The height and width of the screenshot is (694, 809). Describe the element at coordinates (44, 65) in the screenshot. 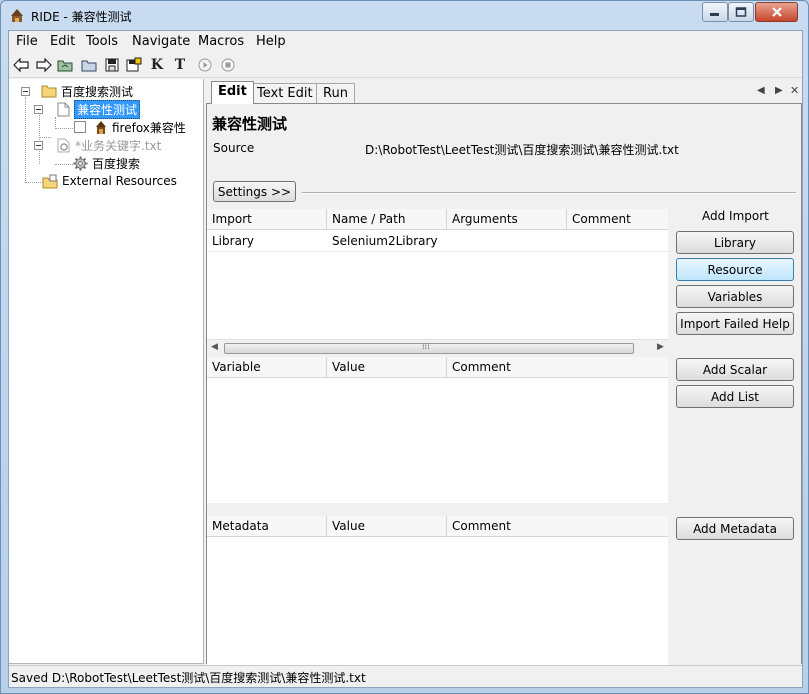

I see `forward-button` at that location.